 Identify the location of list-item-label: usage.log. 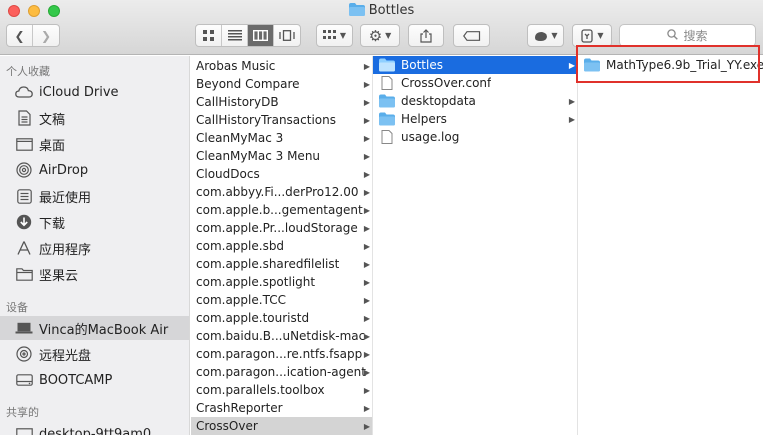
(430, 137).